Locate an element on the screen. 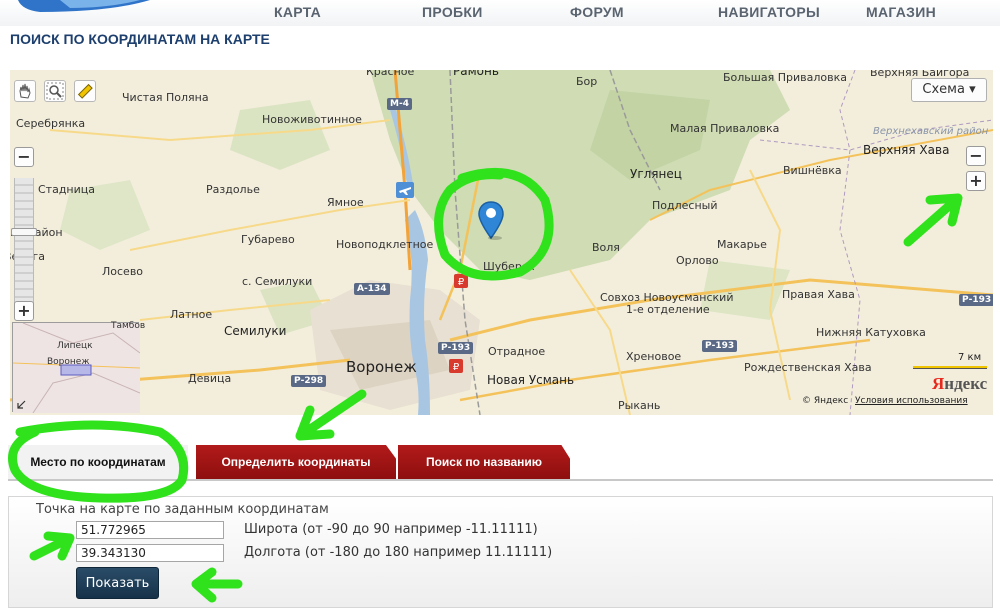  map-copyright: © Яндекс is located at coordinates (825, 401).